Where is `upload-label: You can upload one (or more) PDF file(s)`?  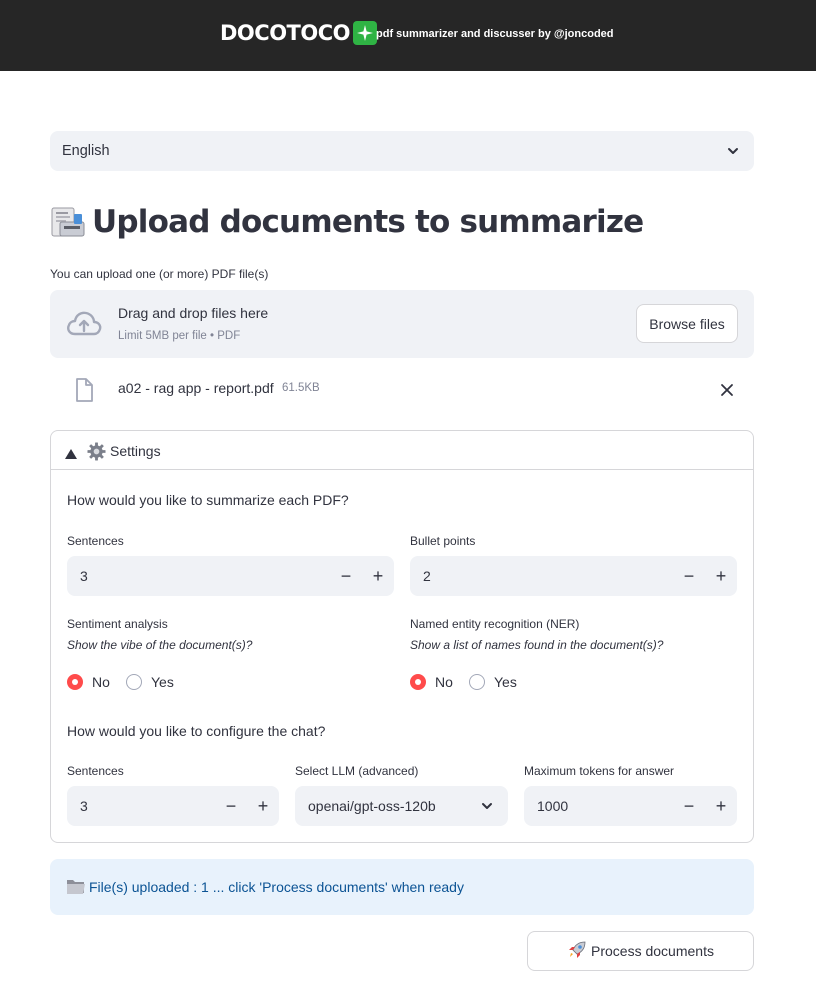 upload-label: You can upload one (or more) PDF file(s) is located at coordinates (159, 274).